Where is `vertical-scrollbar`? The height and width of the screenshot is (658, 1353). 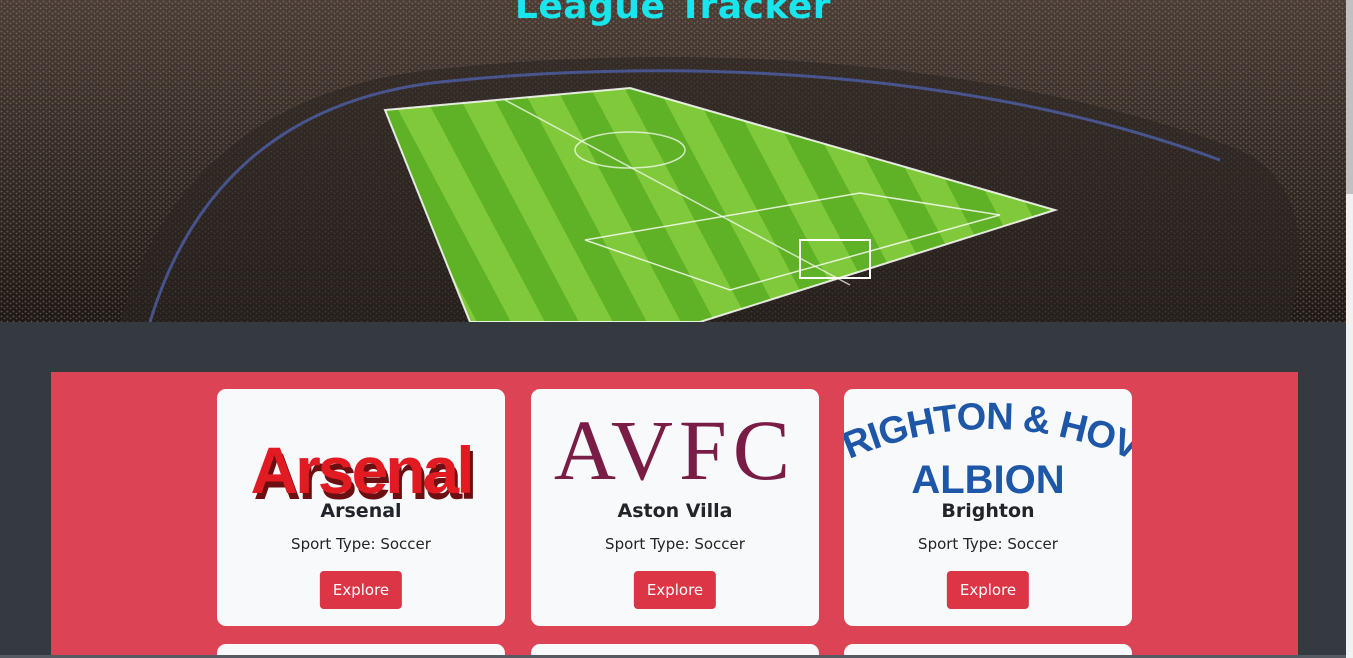
vertical-scrollbar is located at coordinates (1349, 329).